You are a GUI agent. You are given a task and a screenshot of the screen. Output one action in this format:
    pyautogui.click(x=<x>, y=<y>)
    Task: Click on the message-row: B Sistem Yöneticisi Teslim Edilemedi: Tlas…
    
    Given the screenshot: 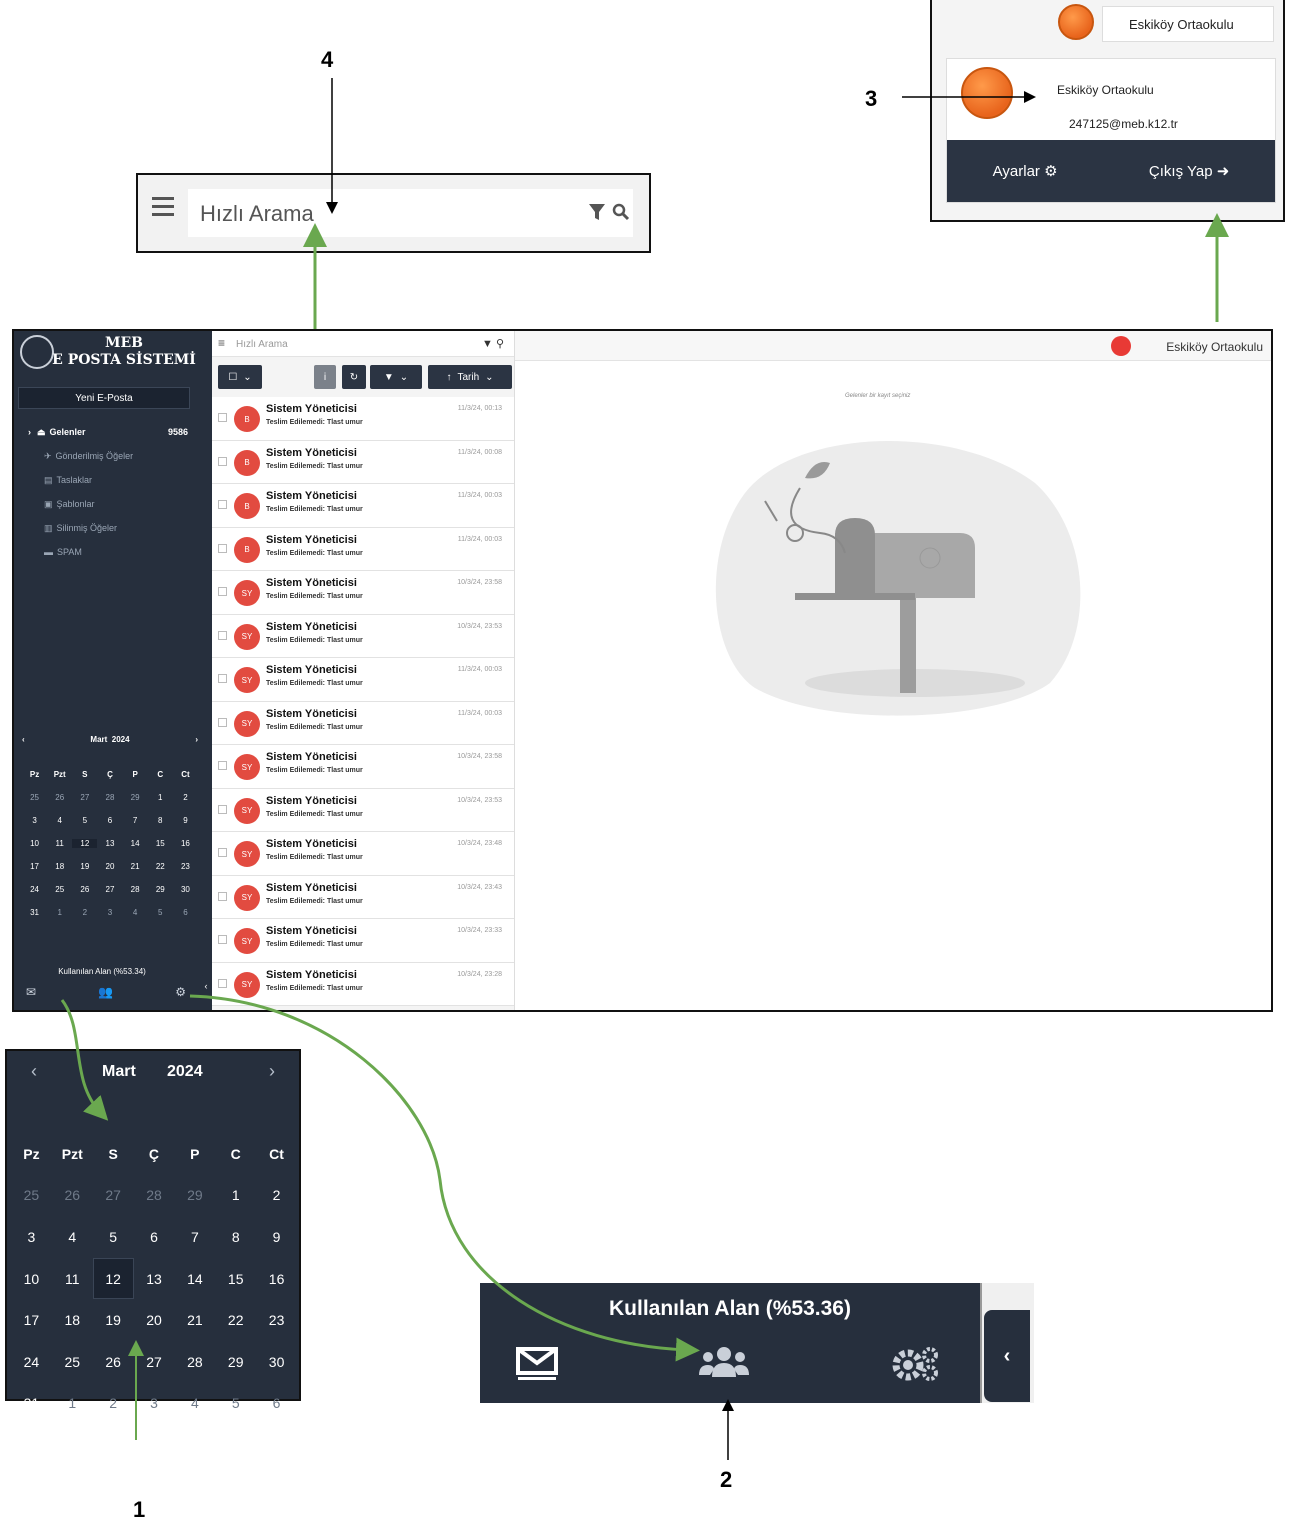 What is the action you would take?
    pyautogui.click(x=363, y=506)
    